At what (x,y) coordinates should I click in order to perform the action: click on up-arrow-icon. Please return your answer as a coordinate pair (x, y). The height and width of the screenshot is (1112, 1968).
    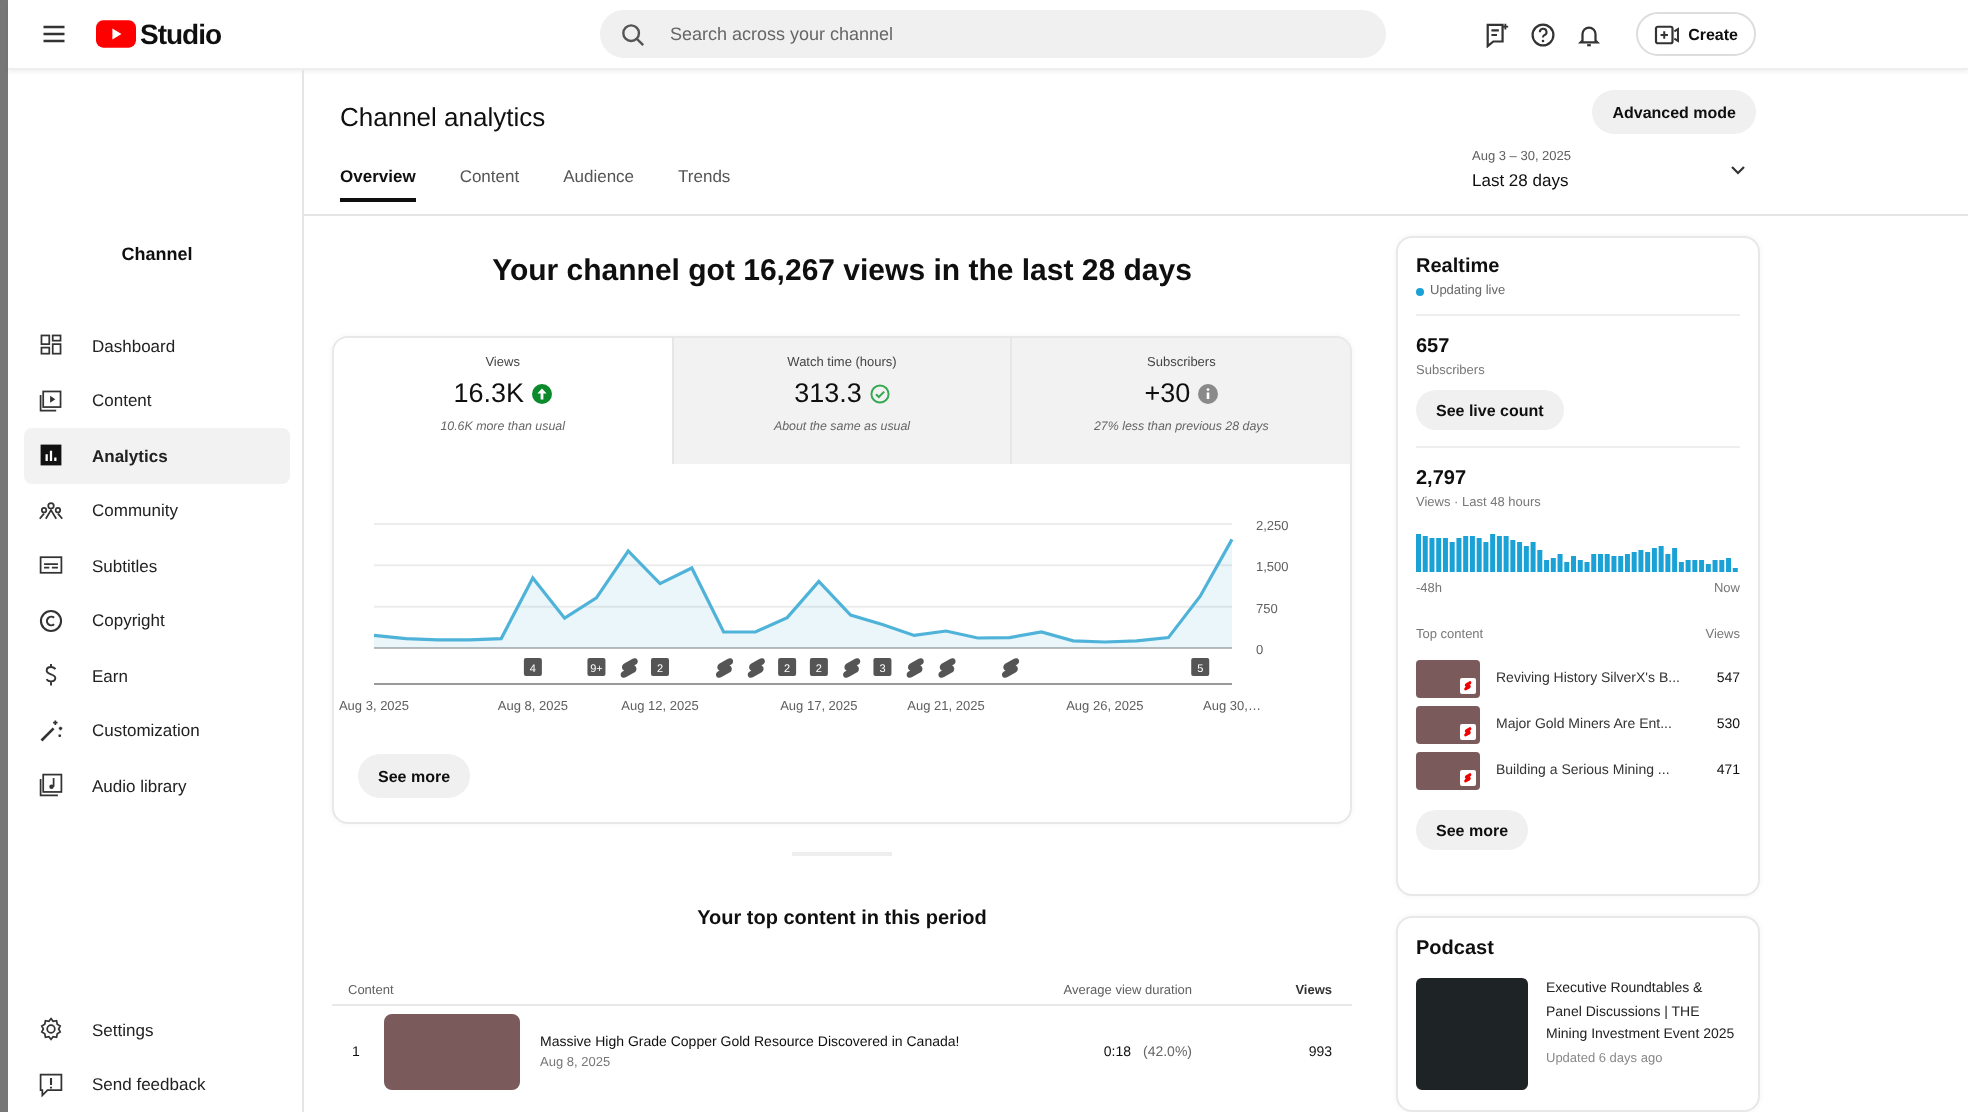
    Looking at the image, I should click on (541, 393).